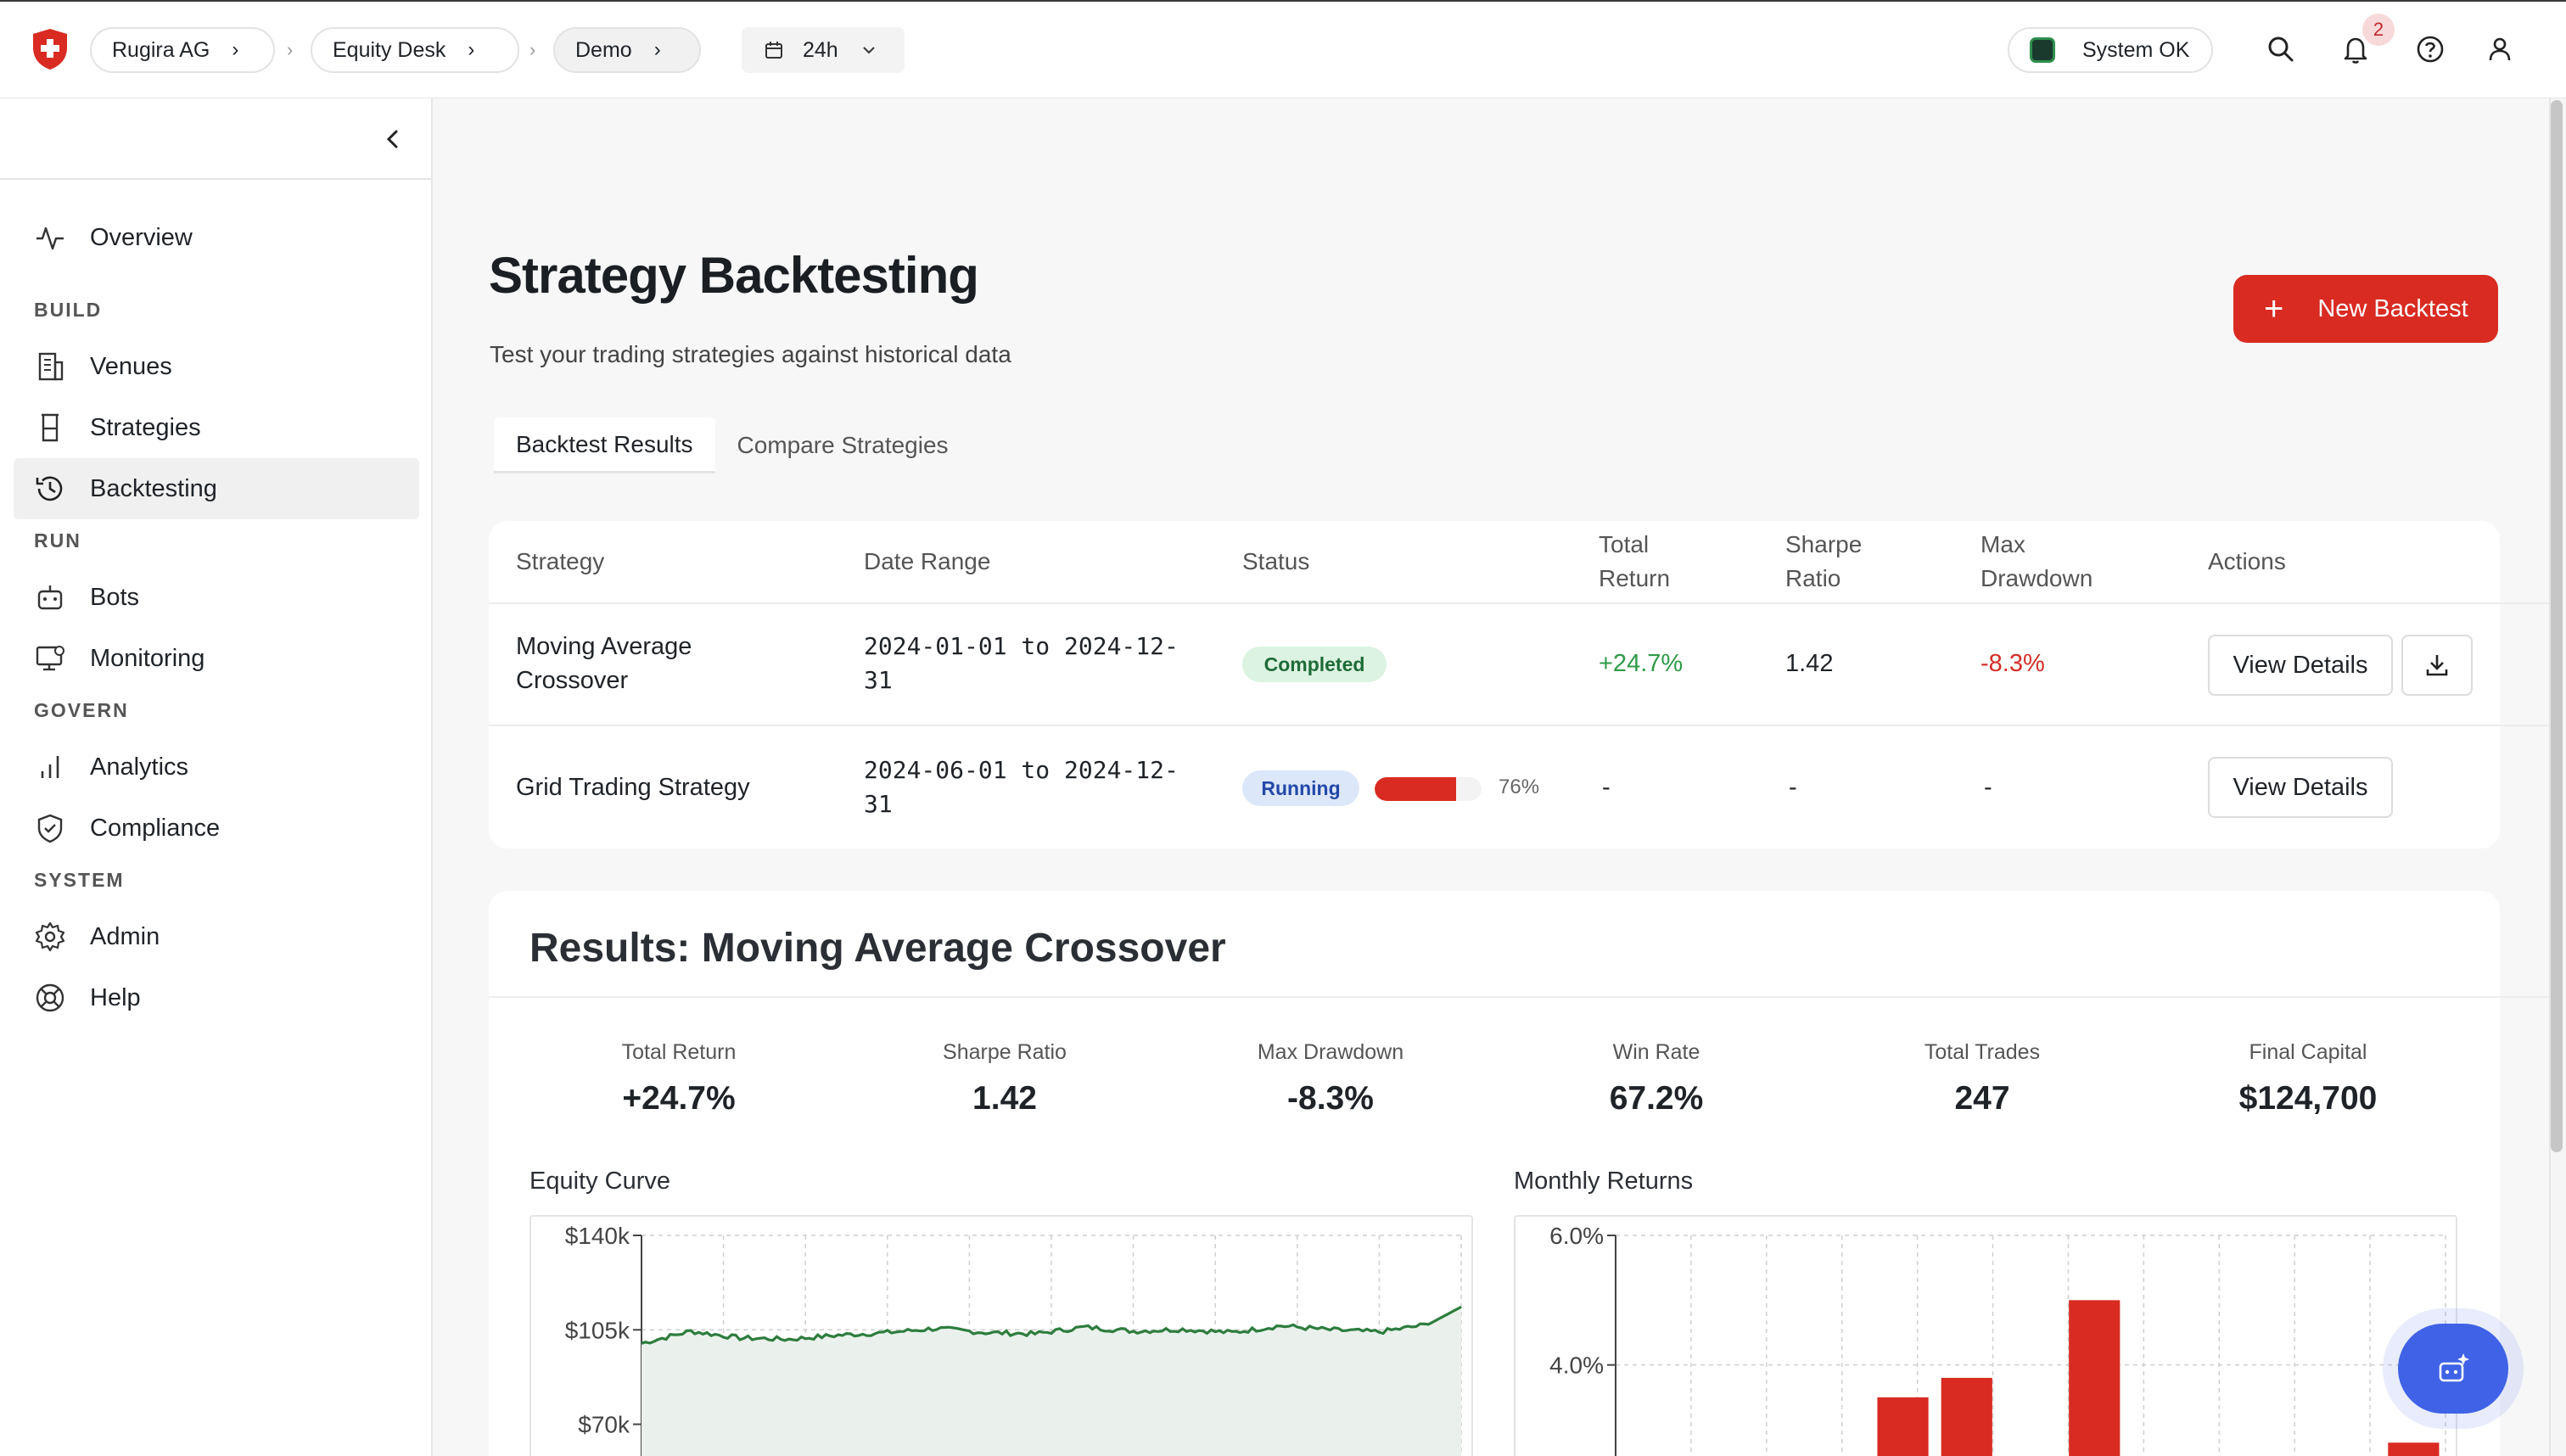 Image resolution: width=2566 pixels, height=1456 pixels. I want to click on system-status: System OK, so click(2110, 50).